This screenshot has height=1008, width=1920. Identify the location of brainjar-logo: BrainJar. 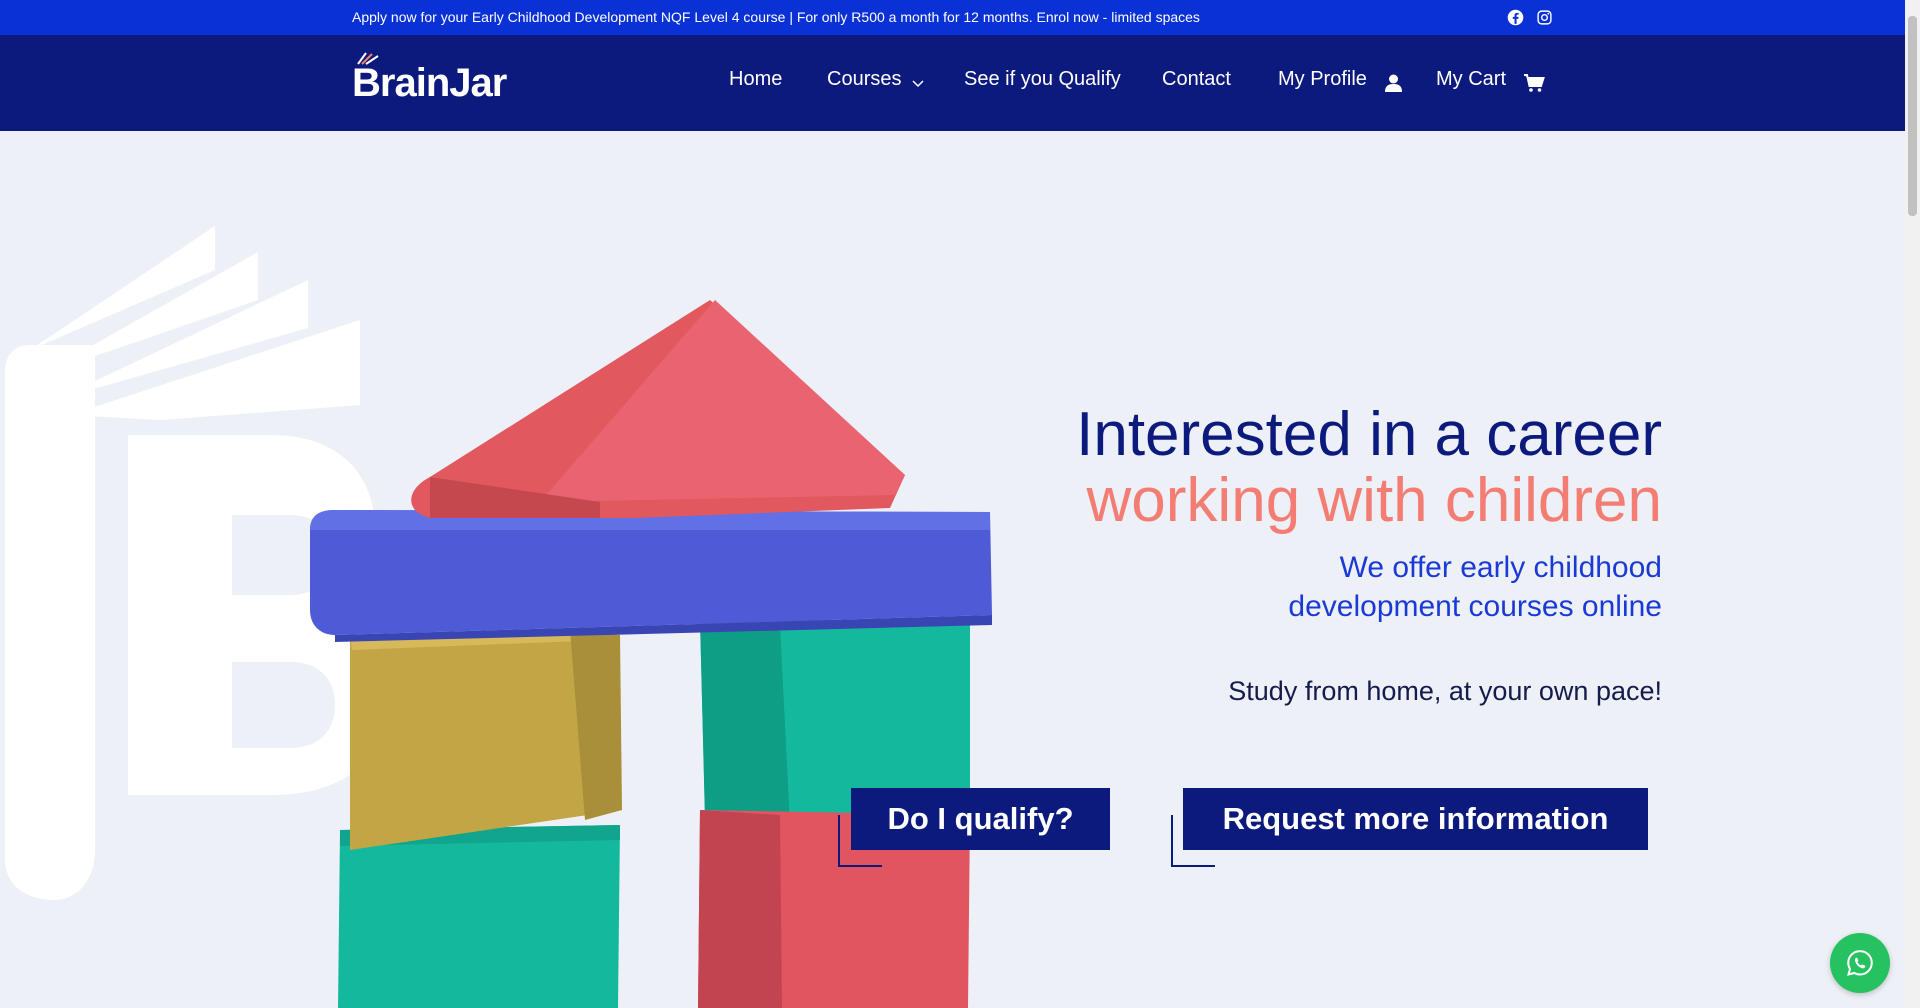
(442, 81).